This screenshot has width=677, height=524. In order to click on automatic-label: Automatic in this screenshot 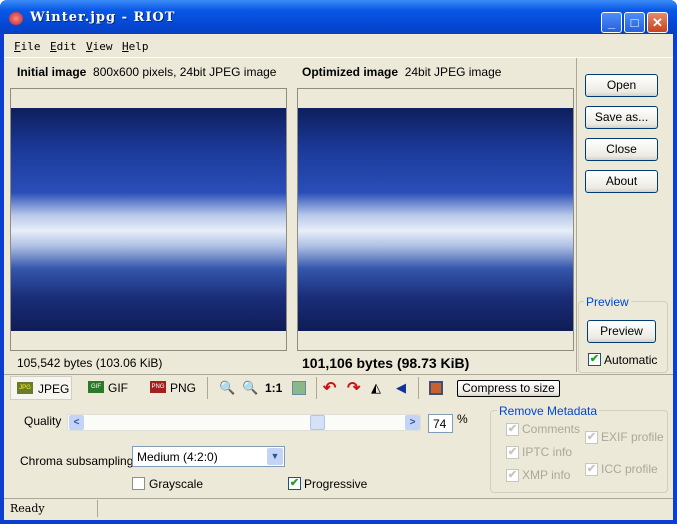, I will do `click(631, 360)`.